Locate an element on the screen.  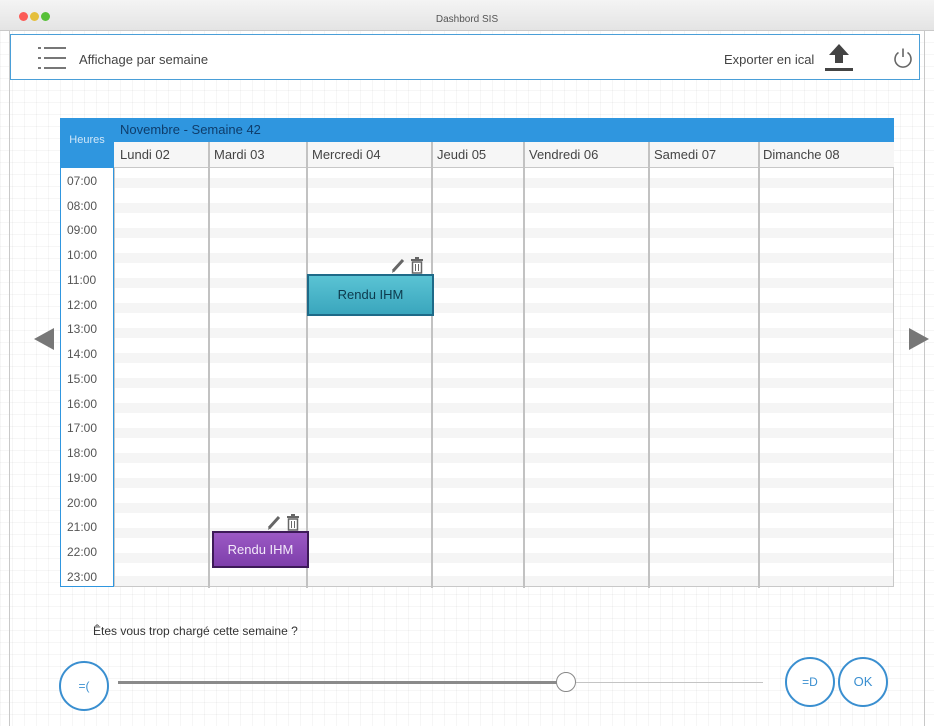
sad-face-button: =( is located at coordinates (84, 686).